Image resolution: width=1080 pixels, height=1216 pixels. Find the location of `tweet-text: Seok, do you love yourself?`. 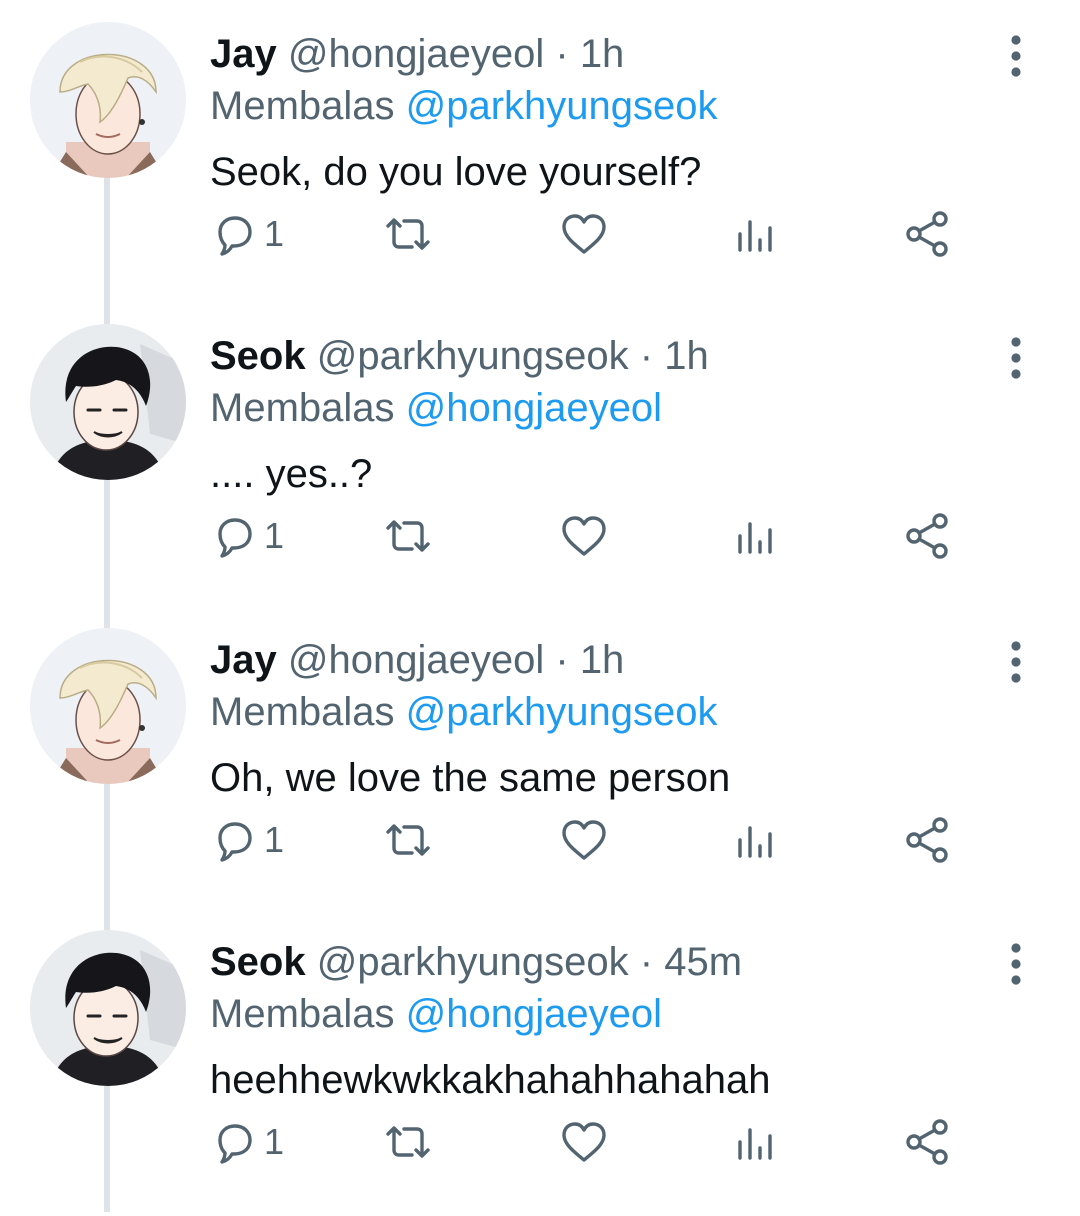

tweet-text: Seok, do you love yourself? is located at coordinates (456, 172).